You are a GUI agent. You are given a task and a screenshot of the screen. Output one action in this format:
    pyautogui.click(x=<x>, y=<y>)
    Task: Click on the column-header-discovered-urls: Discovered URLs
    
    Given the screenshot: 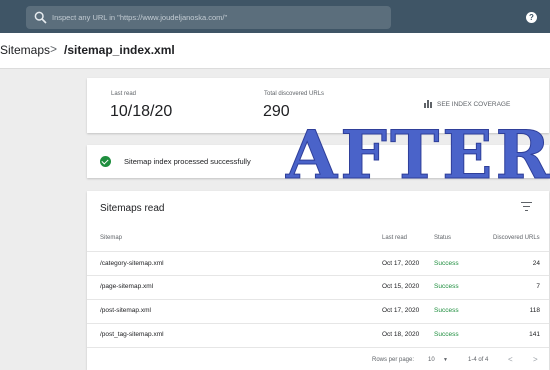 What is the action you would take?
    pyautogui.click(x=516, y=238)
    